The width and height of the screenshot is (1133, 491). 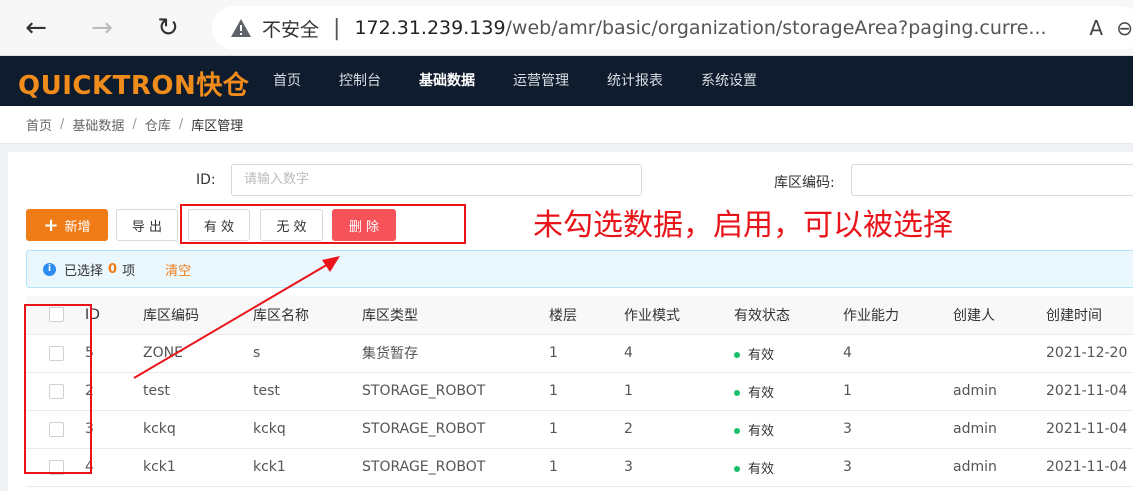 I want to click on selection-alert: i 已选择 0 项 清空, so click(x=579, y=269).